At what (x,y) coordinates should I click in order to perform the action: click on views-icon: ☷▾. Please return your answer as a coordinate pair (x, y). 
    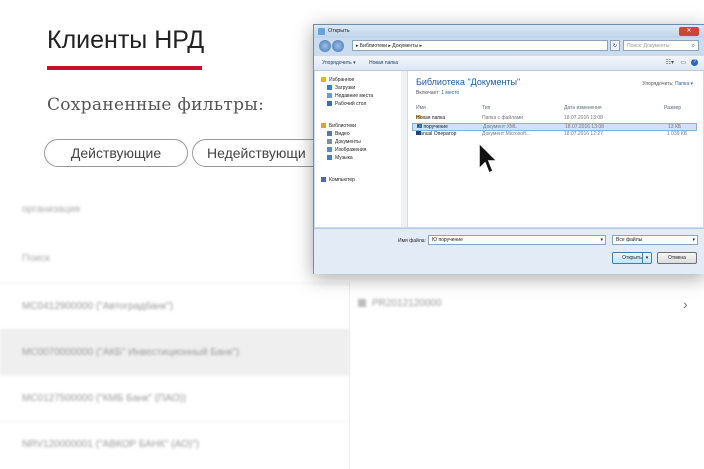
    Looking at the image, I should click on (670, 62).